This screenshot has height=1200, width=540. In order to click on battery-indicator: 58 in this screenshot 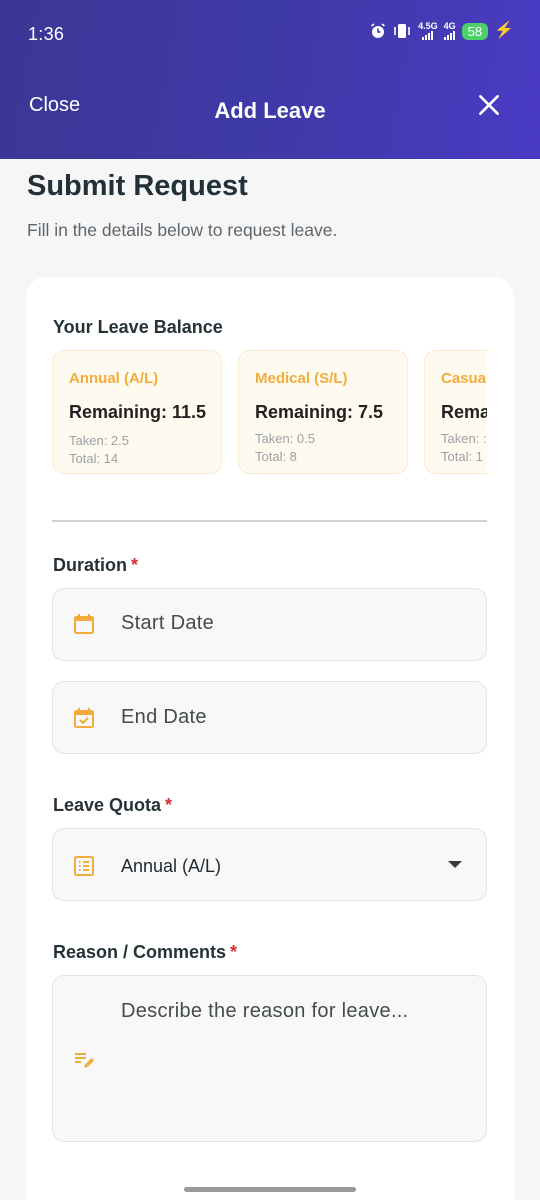, I will do `click(475, 31)`.